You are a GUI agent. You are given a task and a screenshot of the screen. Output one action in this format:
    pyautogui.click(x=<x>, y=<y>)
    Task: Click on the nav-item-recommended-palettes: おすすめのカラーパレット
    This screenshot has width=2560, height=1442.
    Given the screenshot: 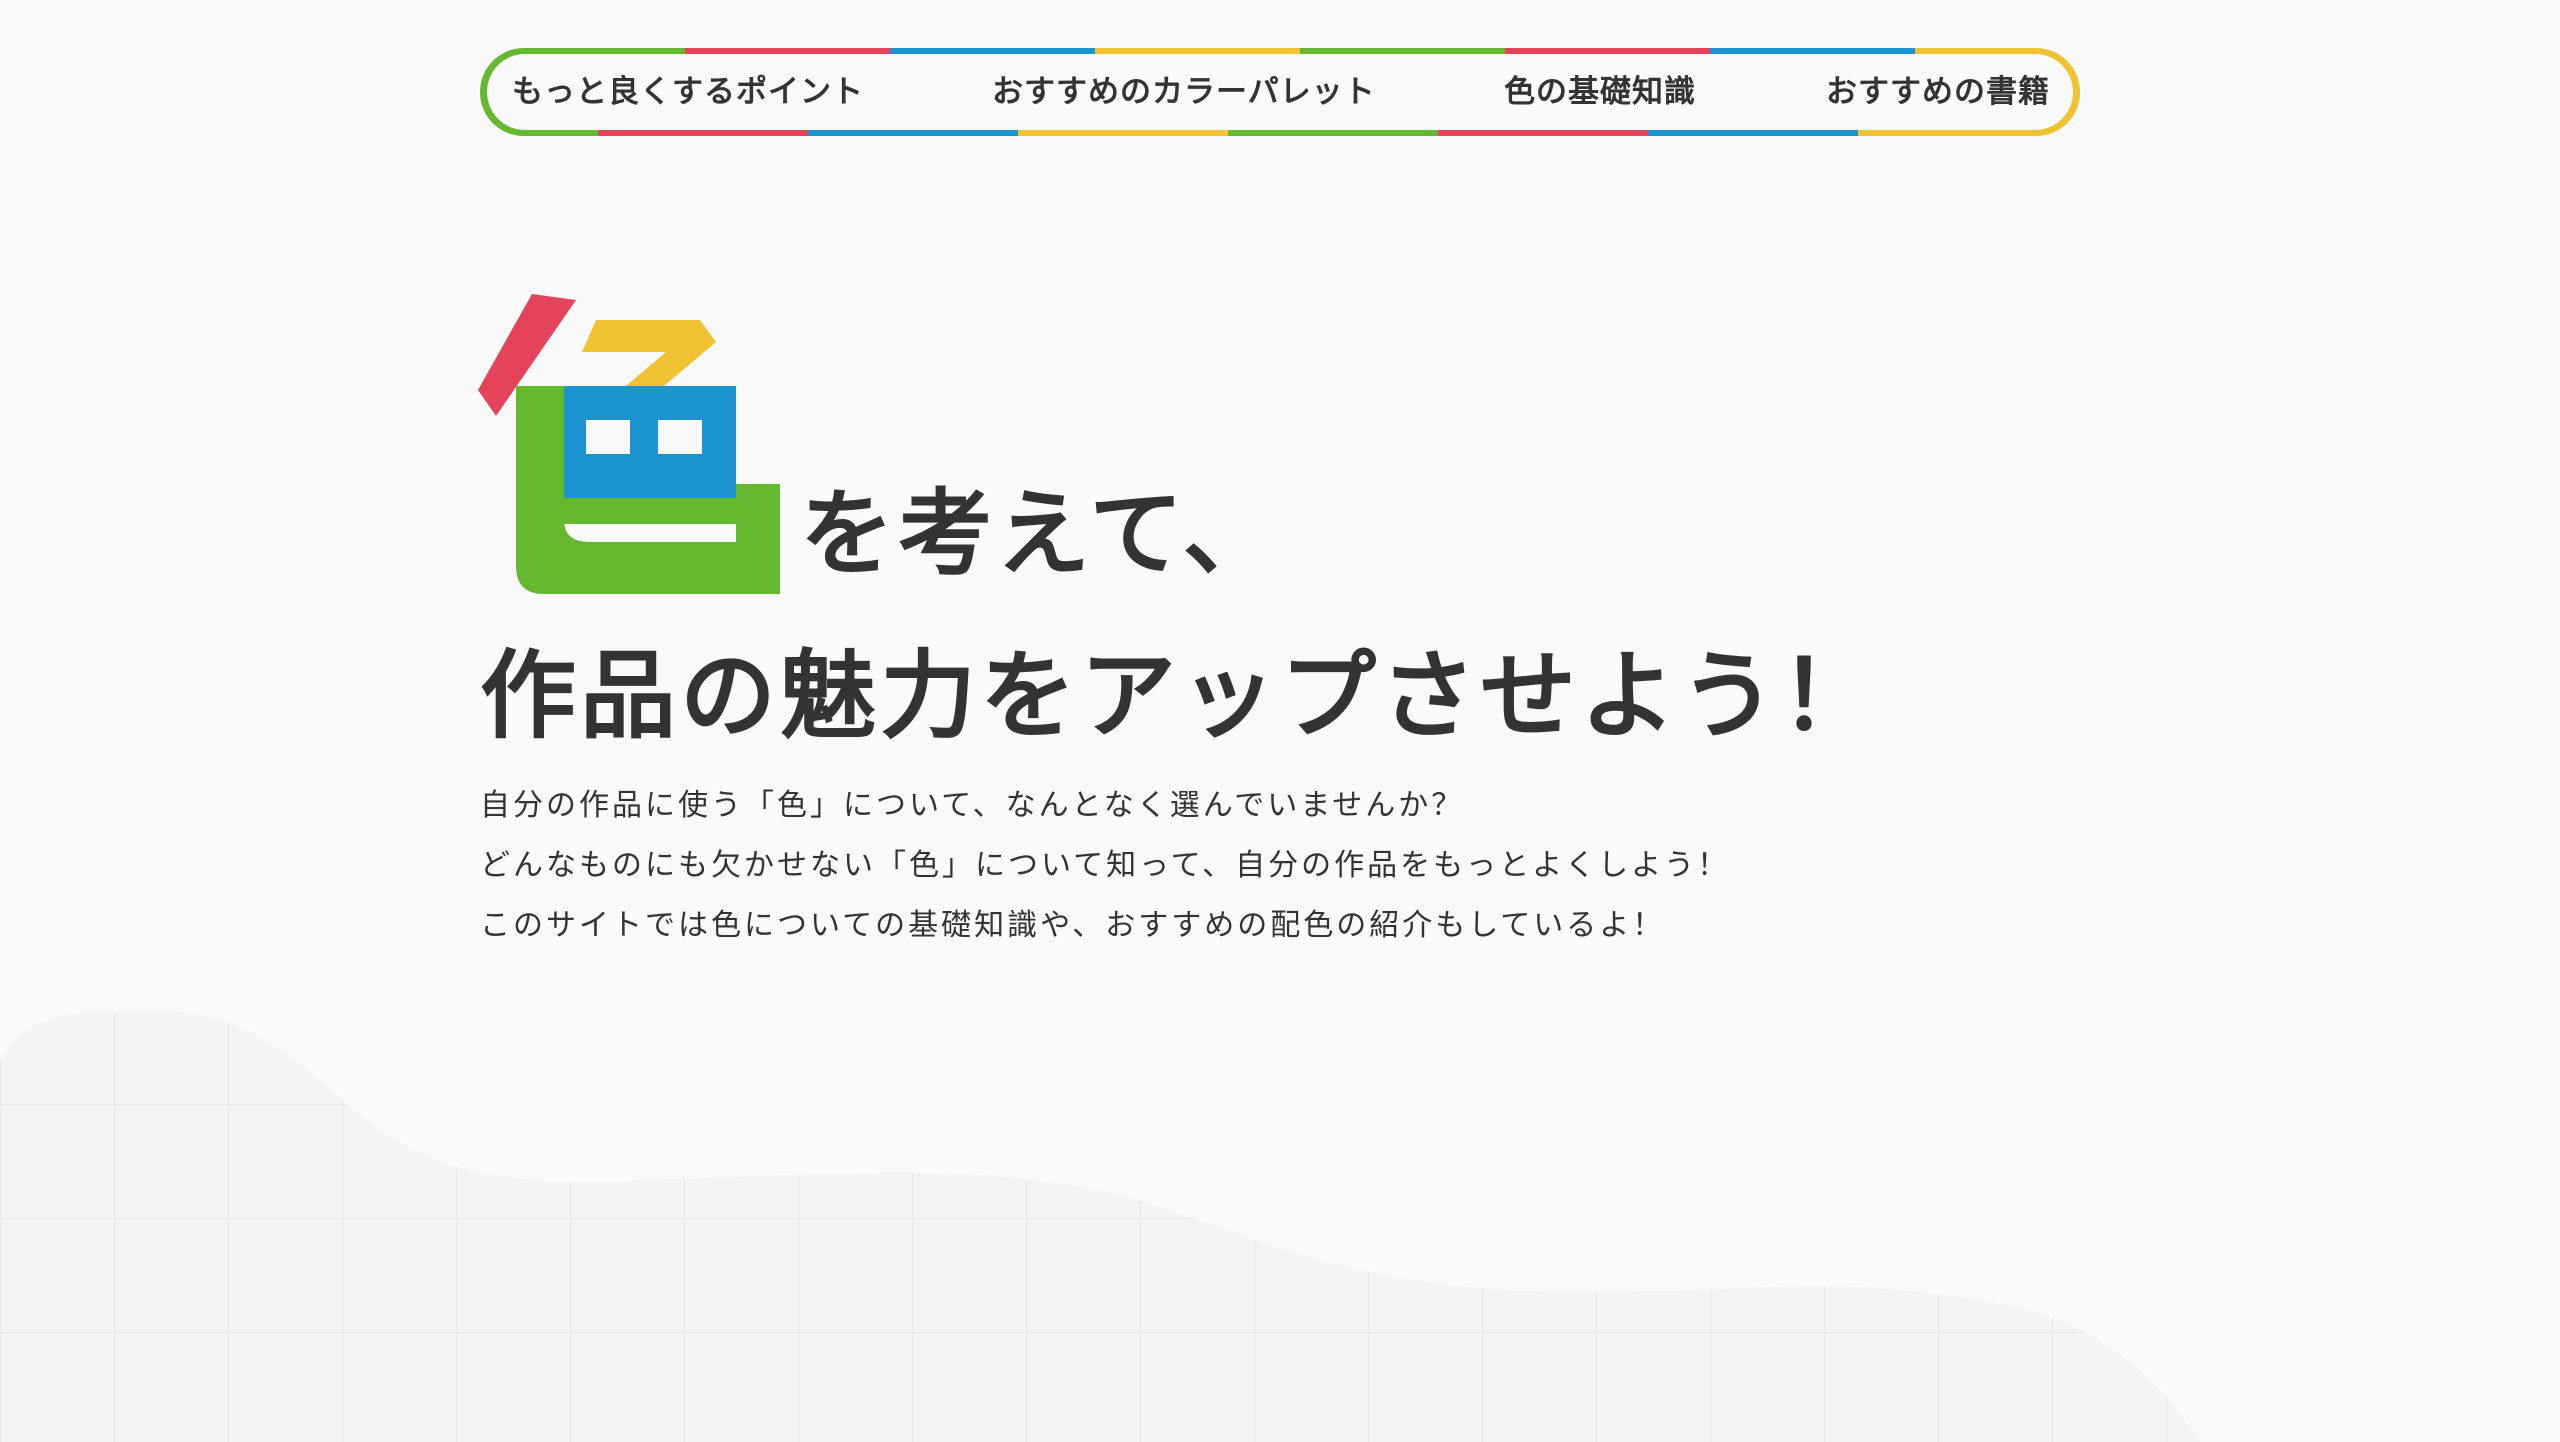 What is the action you would take?
    pyautogui.click(x=1184, y=92)
    